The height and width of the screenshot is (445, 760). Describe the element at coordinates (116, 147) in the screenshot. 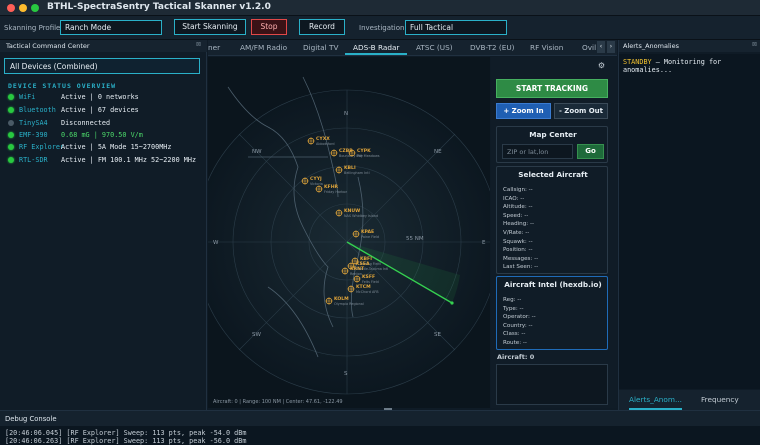

I see `device-status: Active | 5A Mode 15~2700MHz` at that location.